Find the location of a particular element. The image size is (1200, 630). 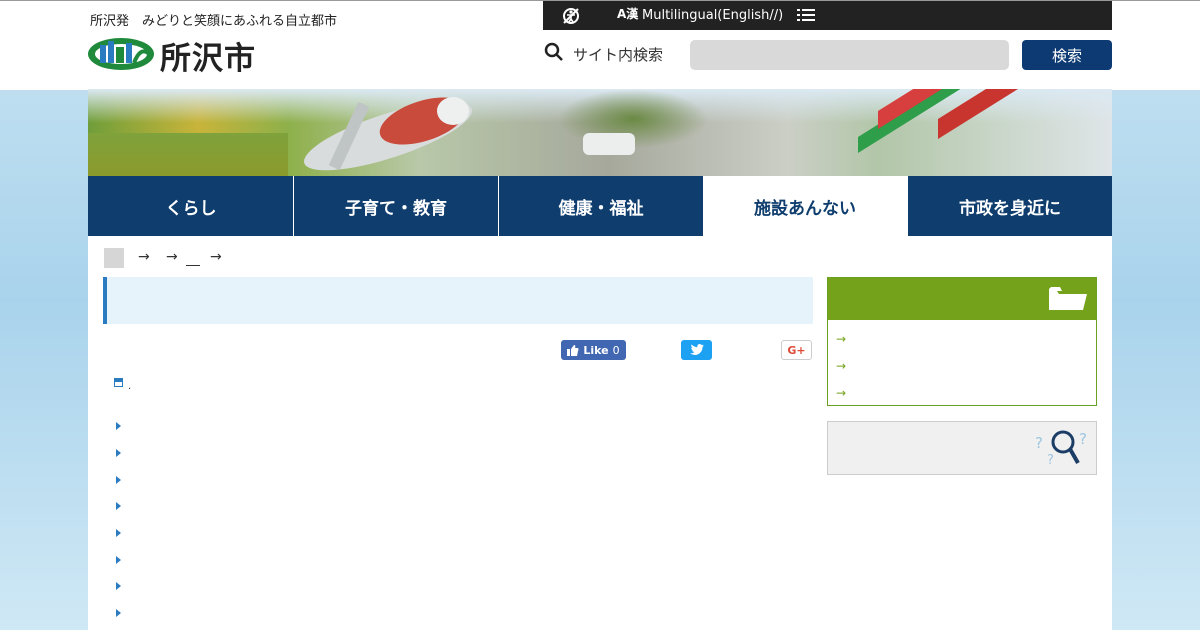

site-logo-text: 所沢市 is located at coordinates (208, 59).